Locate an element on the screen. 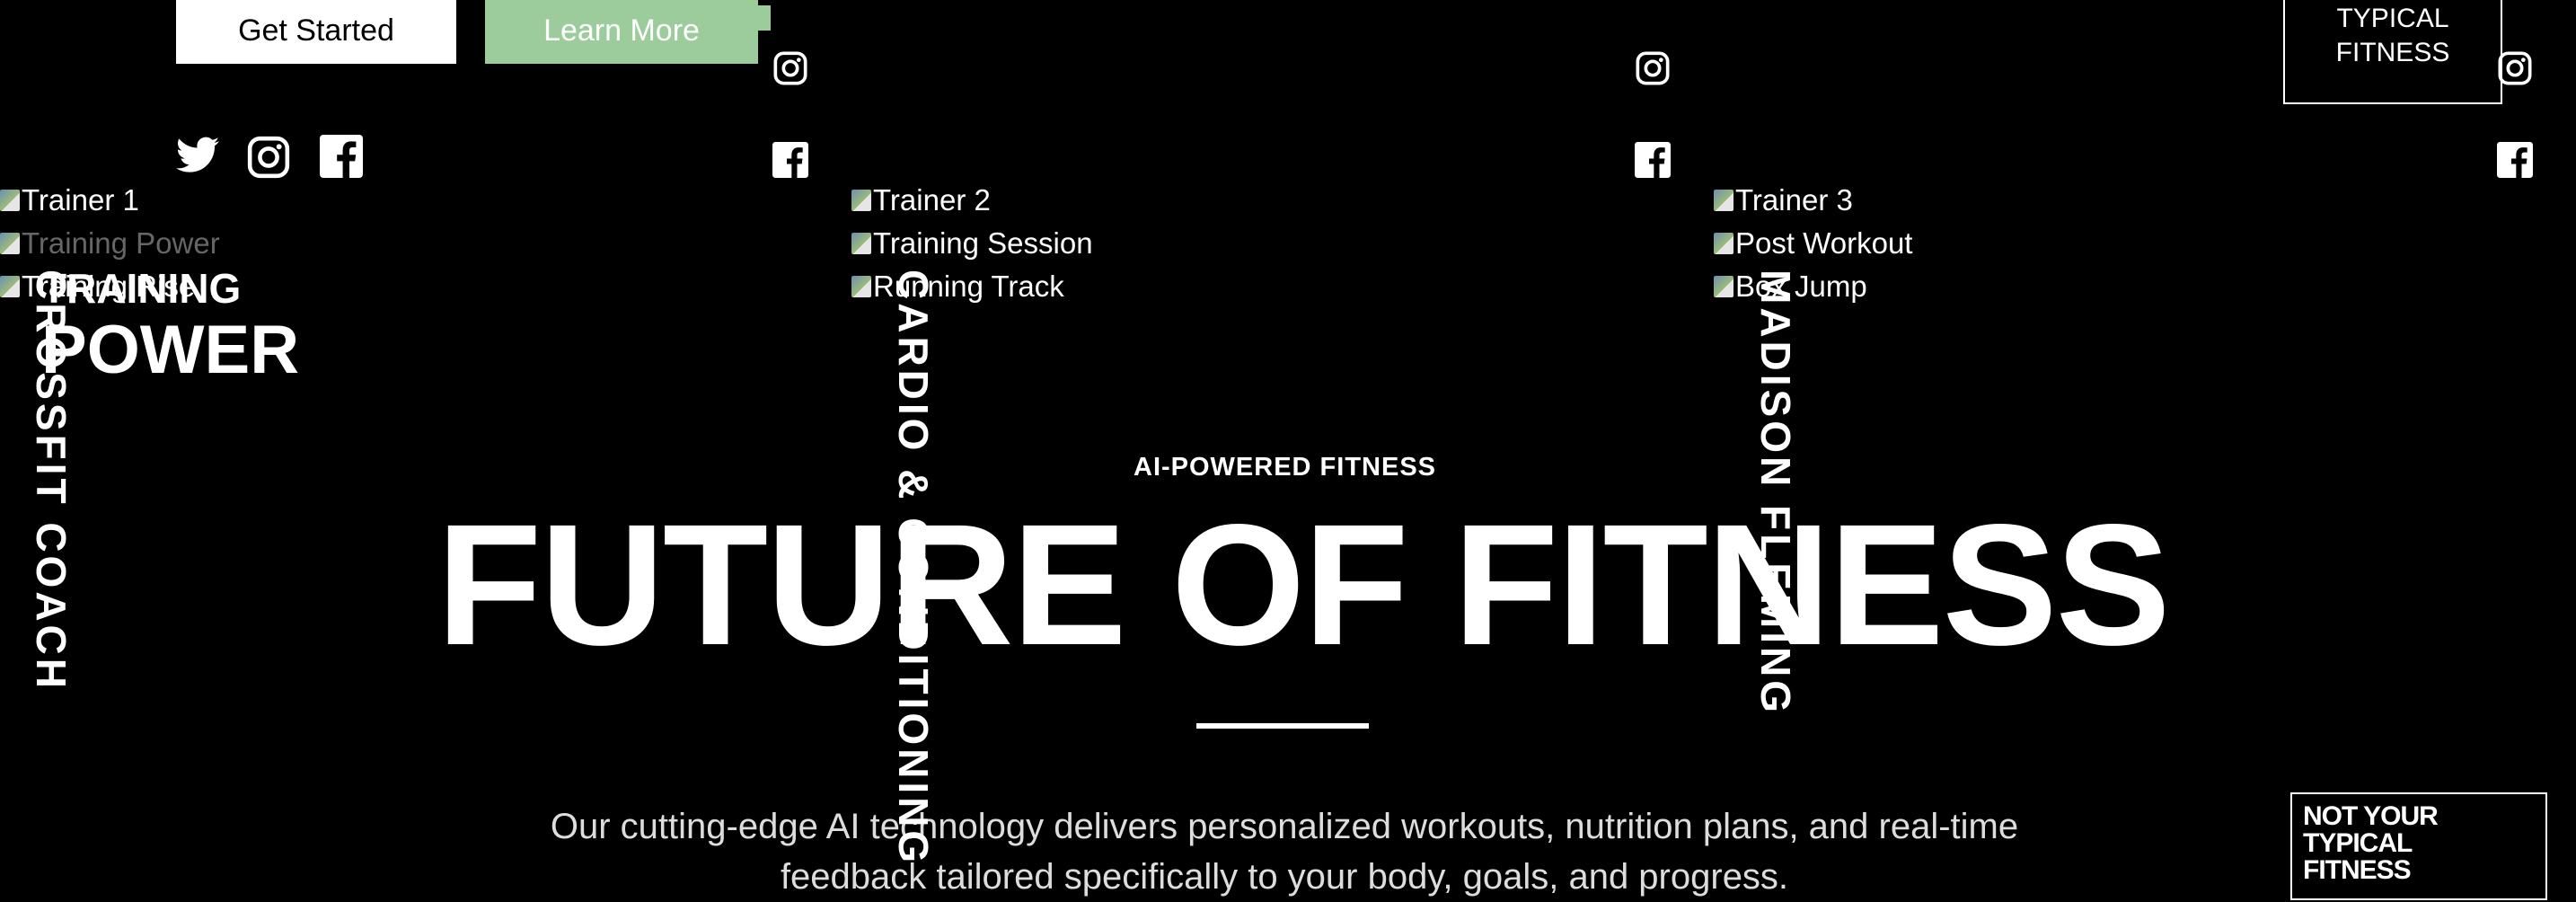  image-alt-text: Trainer 2 is located at coordinates (932, 200).